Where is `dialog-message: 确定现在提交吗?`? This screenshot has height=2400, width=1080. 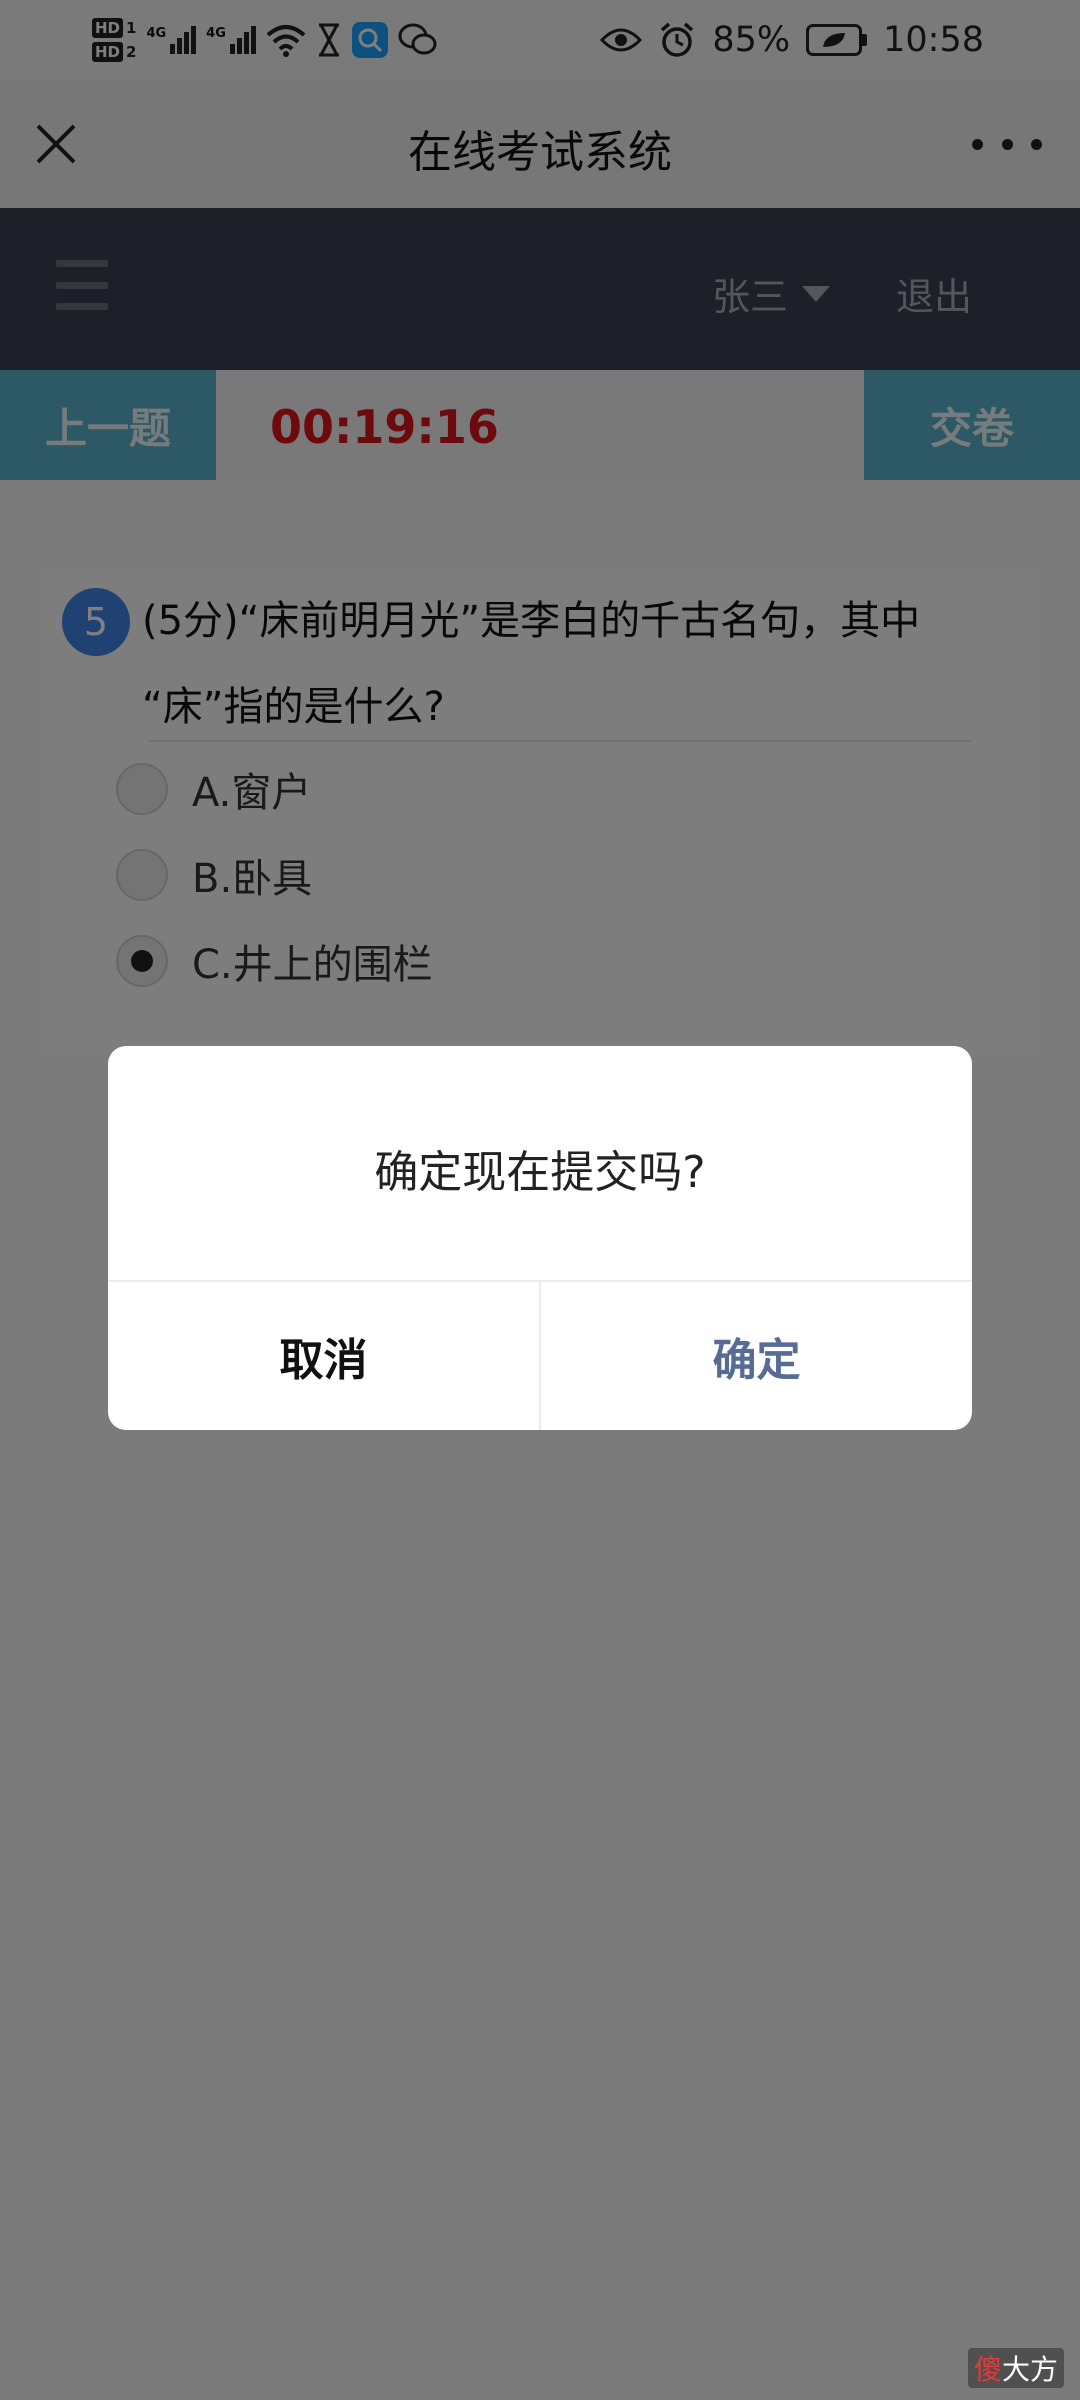
dialog-message: 确定现在提交吗? is located at coordinates (540, 1172).